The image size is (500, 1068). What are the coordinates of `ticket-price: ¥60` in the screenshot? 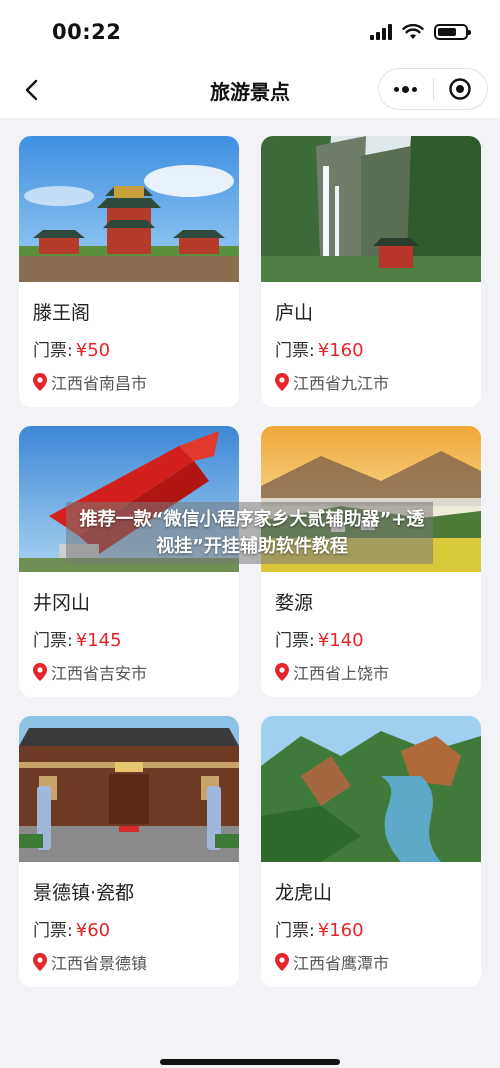 It's located at (93, 930).